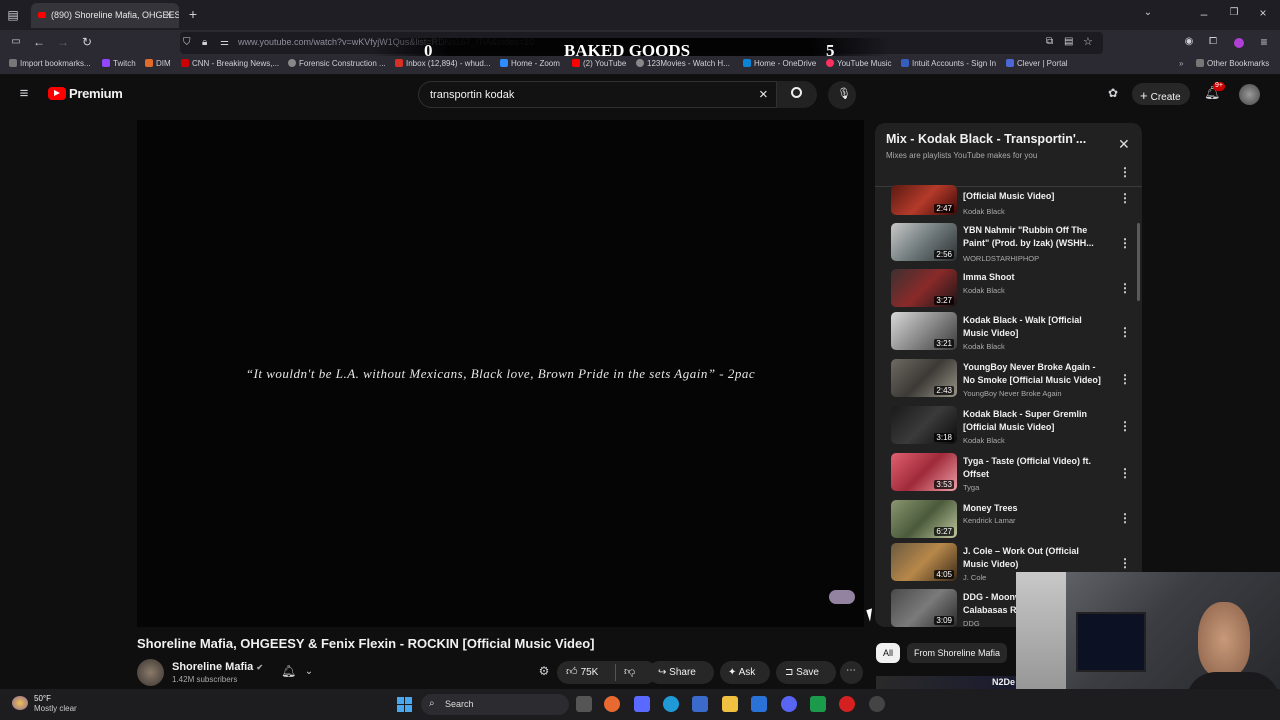 The image size is (1280, 720). I want to click on weather-temp: 50°F, so click(42, 698).